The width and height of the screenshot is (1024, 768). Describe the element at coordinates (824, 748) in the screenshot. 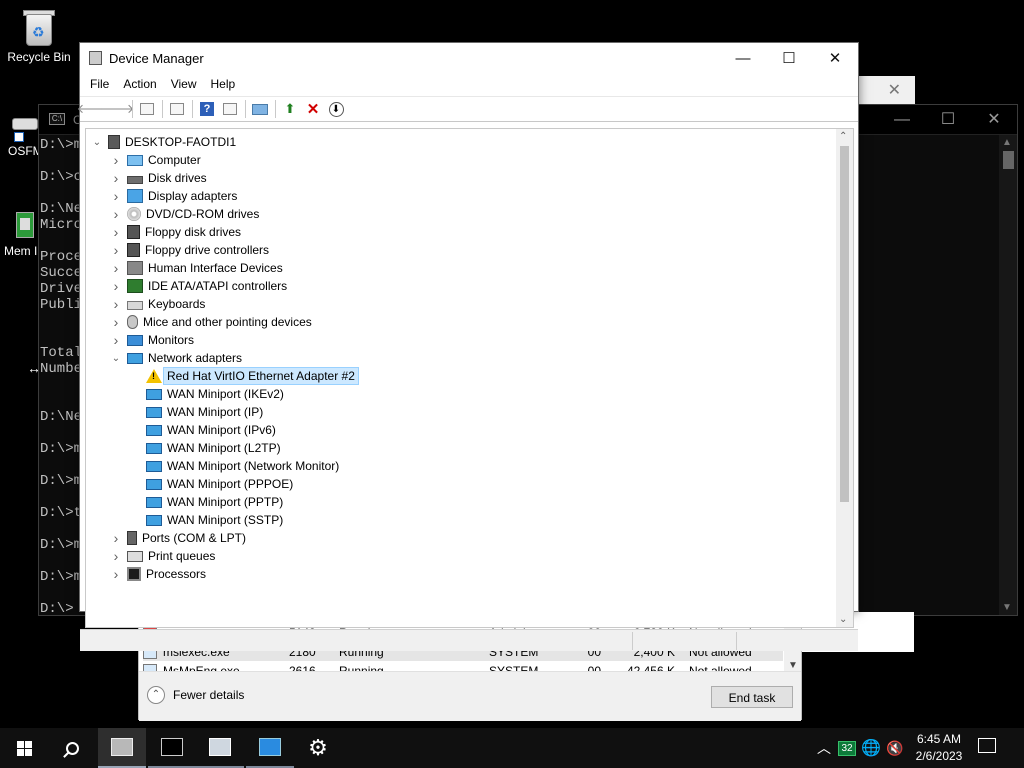

I see `show-hidden-icons-button: ︿` at that location.